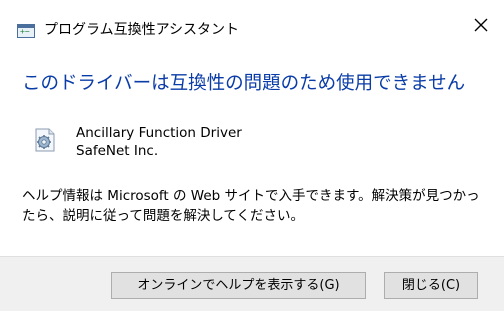  I want to click on close-window-button, so click(481, 25).